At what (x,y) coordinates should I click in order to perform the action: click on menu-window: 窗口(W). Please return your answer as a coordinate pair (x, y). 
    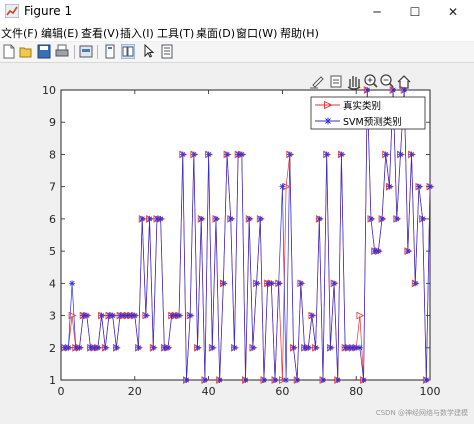
    Looking at the image, I should click on (256, 33).